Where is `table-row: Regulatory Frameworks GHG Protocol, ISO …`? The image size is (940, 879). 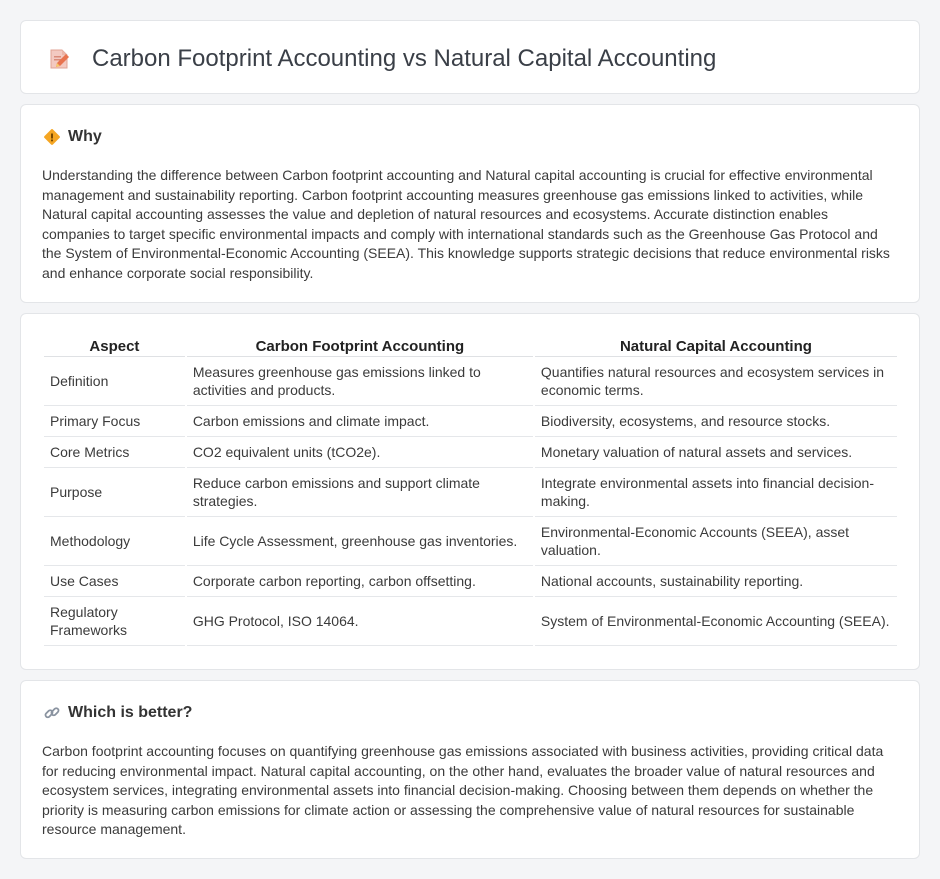 table-row: Regulatory Frameworks GHG Protocol, ISO … is located at coordinates (470, 621).